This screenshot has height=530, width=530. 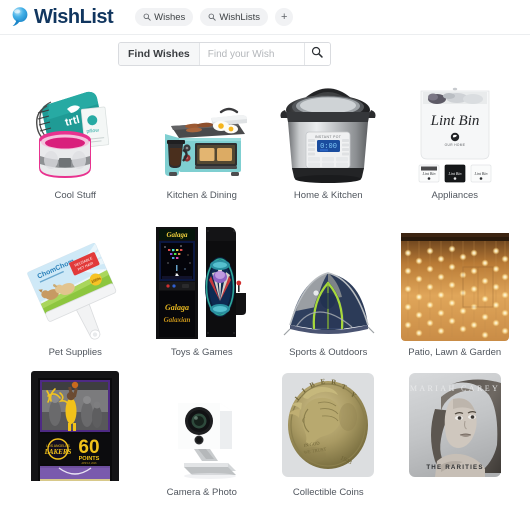 I want to click on instant-pot-pressure-cooker-image: INSTANT POT 0:00, so click(x=328, y=135).